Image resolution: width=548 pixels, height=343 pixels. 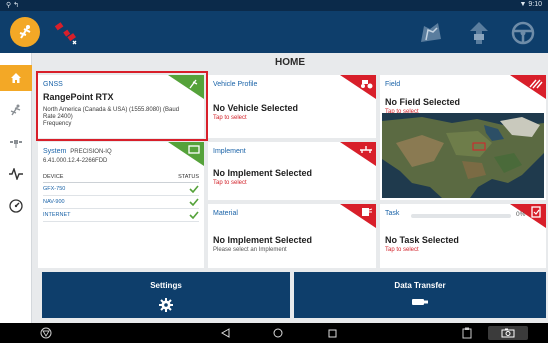 I want to click on gnss-nav-icon, so click(x=15, y=110).